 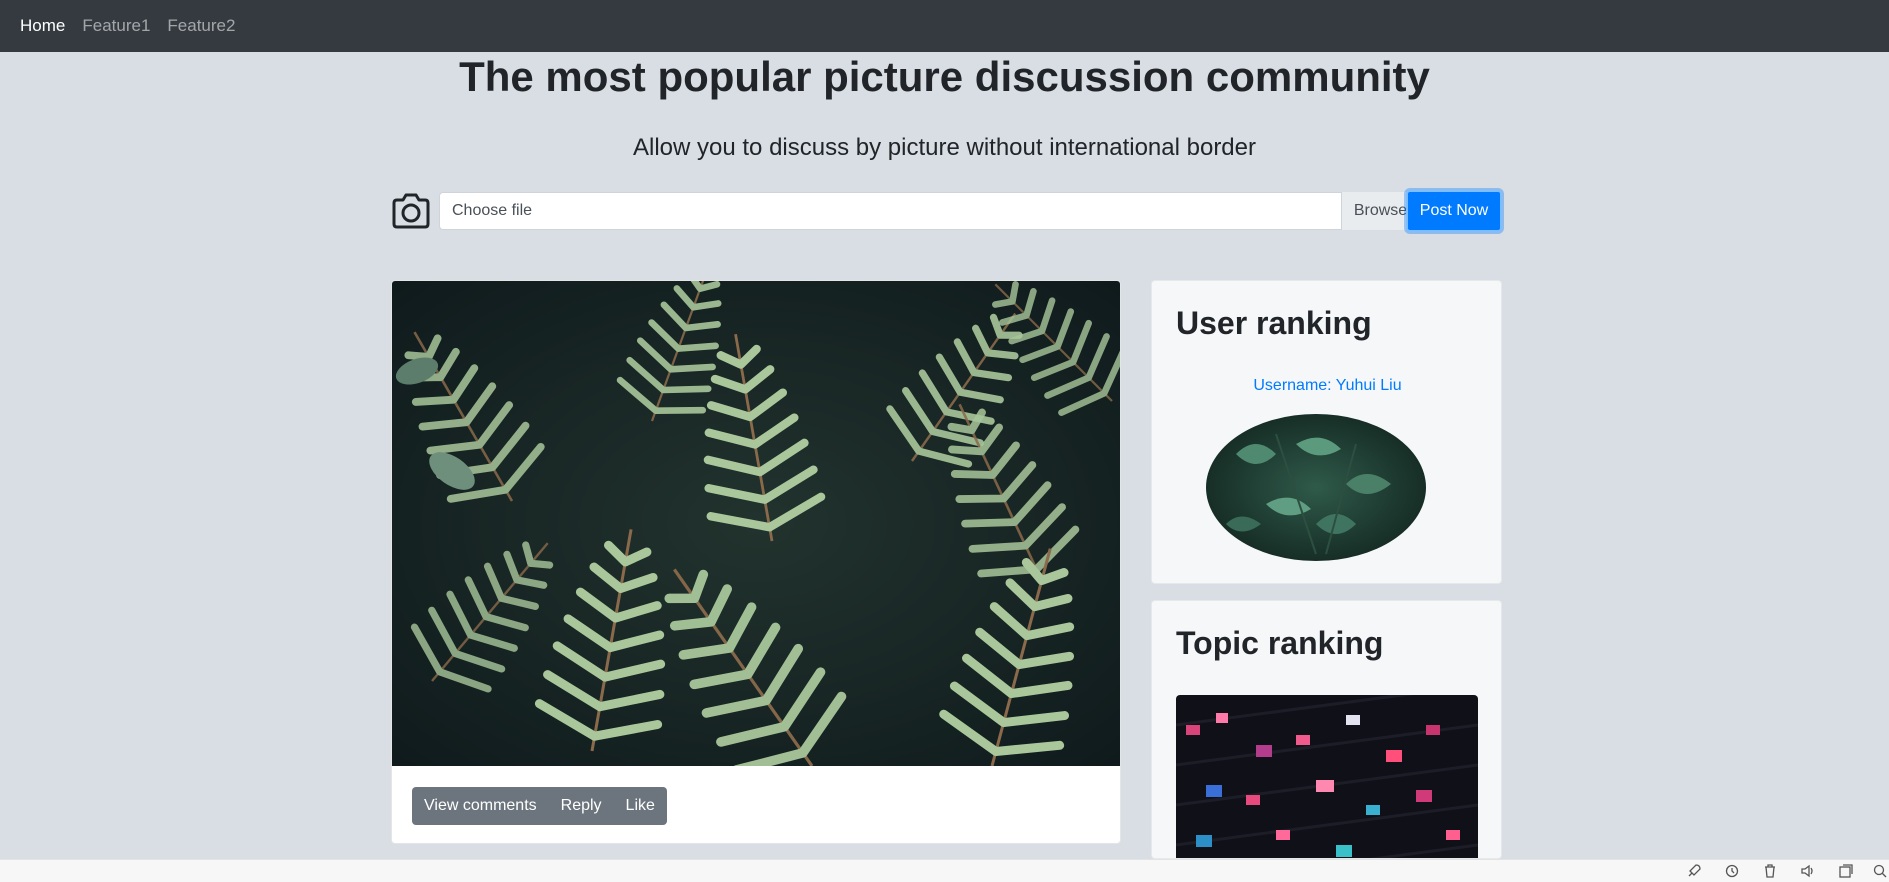 I want to click on window-icon, so click(x=1846, y=871).